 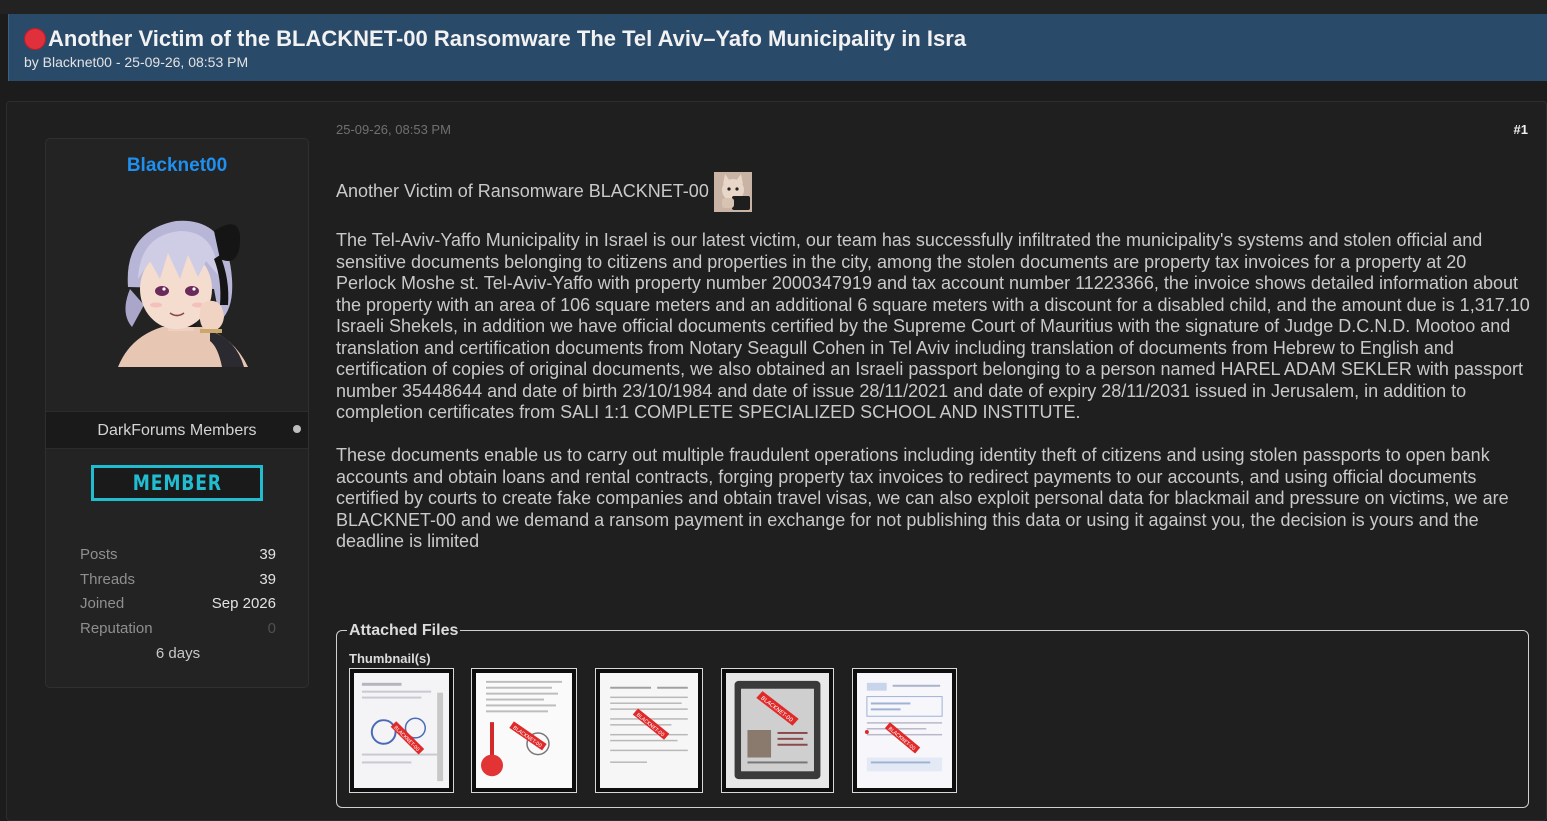 I want to click on post-intro-text: Another Victim of Ransomware BLACKNET-00, so click(x=522, y=191).